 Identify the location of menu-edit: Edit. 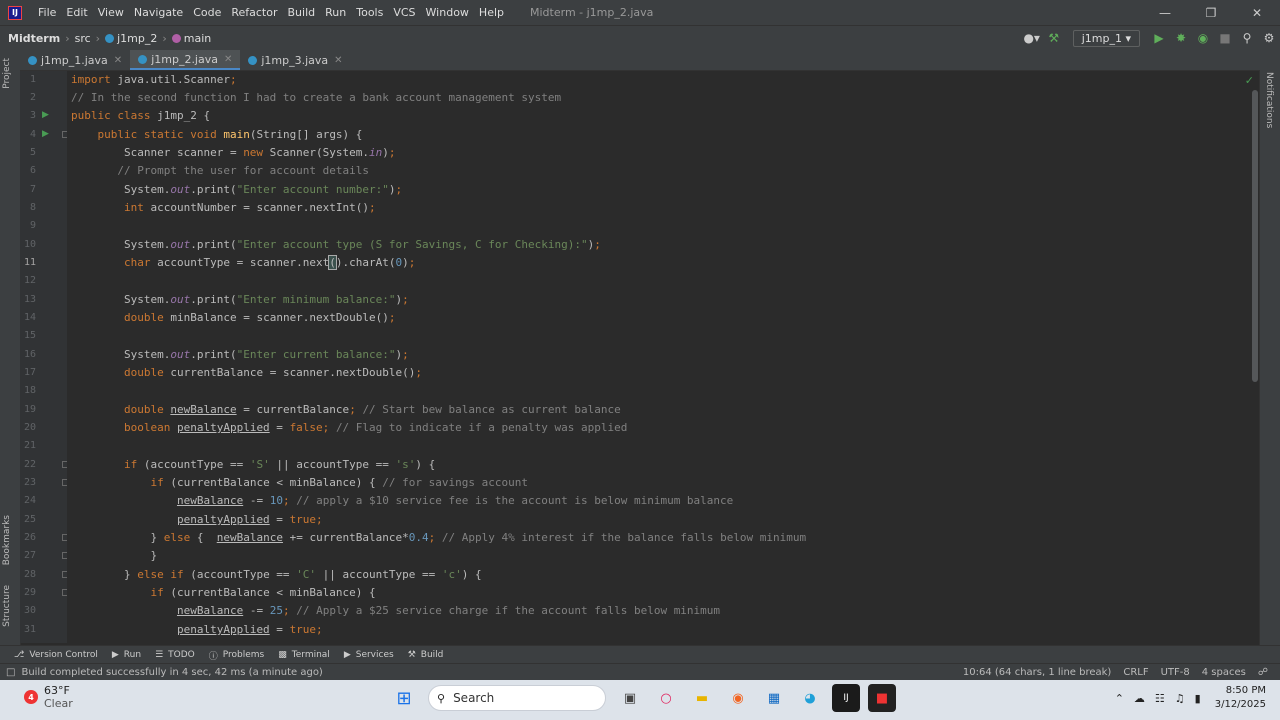
(76, 12).